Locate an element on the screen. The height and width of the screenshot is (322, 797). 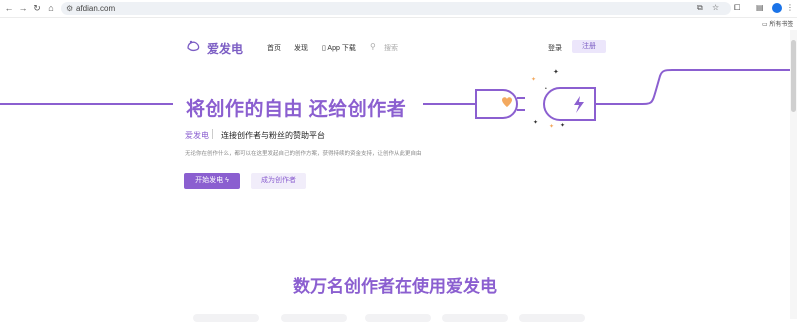
star-icon: ☆ is located at coordinates (715, 7).